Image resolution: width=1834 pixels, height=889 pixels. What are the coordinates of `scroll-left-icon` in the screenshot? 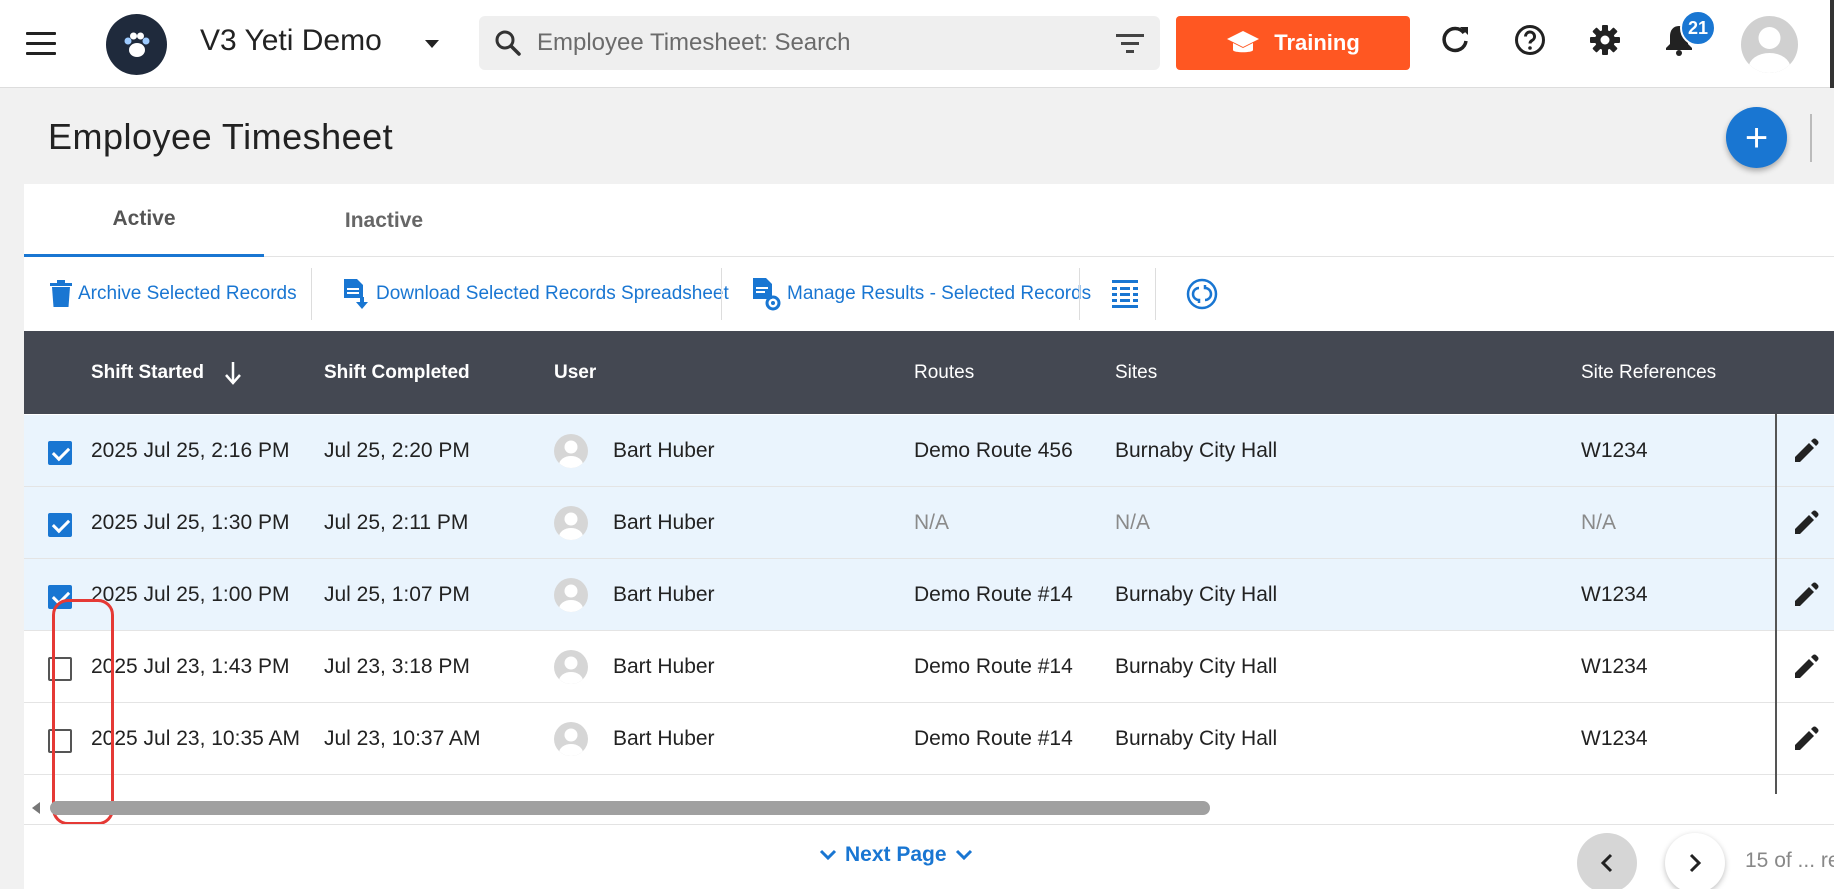 It's located at (36, 808).